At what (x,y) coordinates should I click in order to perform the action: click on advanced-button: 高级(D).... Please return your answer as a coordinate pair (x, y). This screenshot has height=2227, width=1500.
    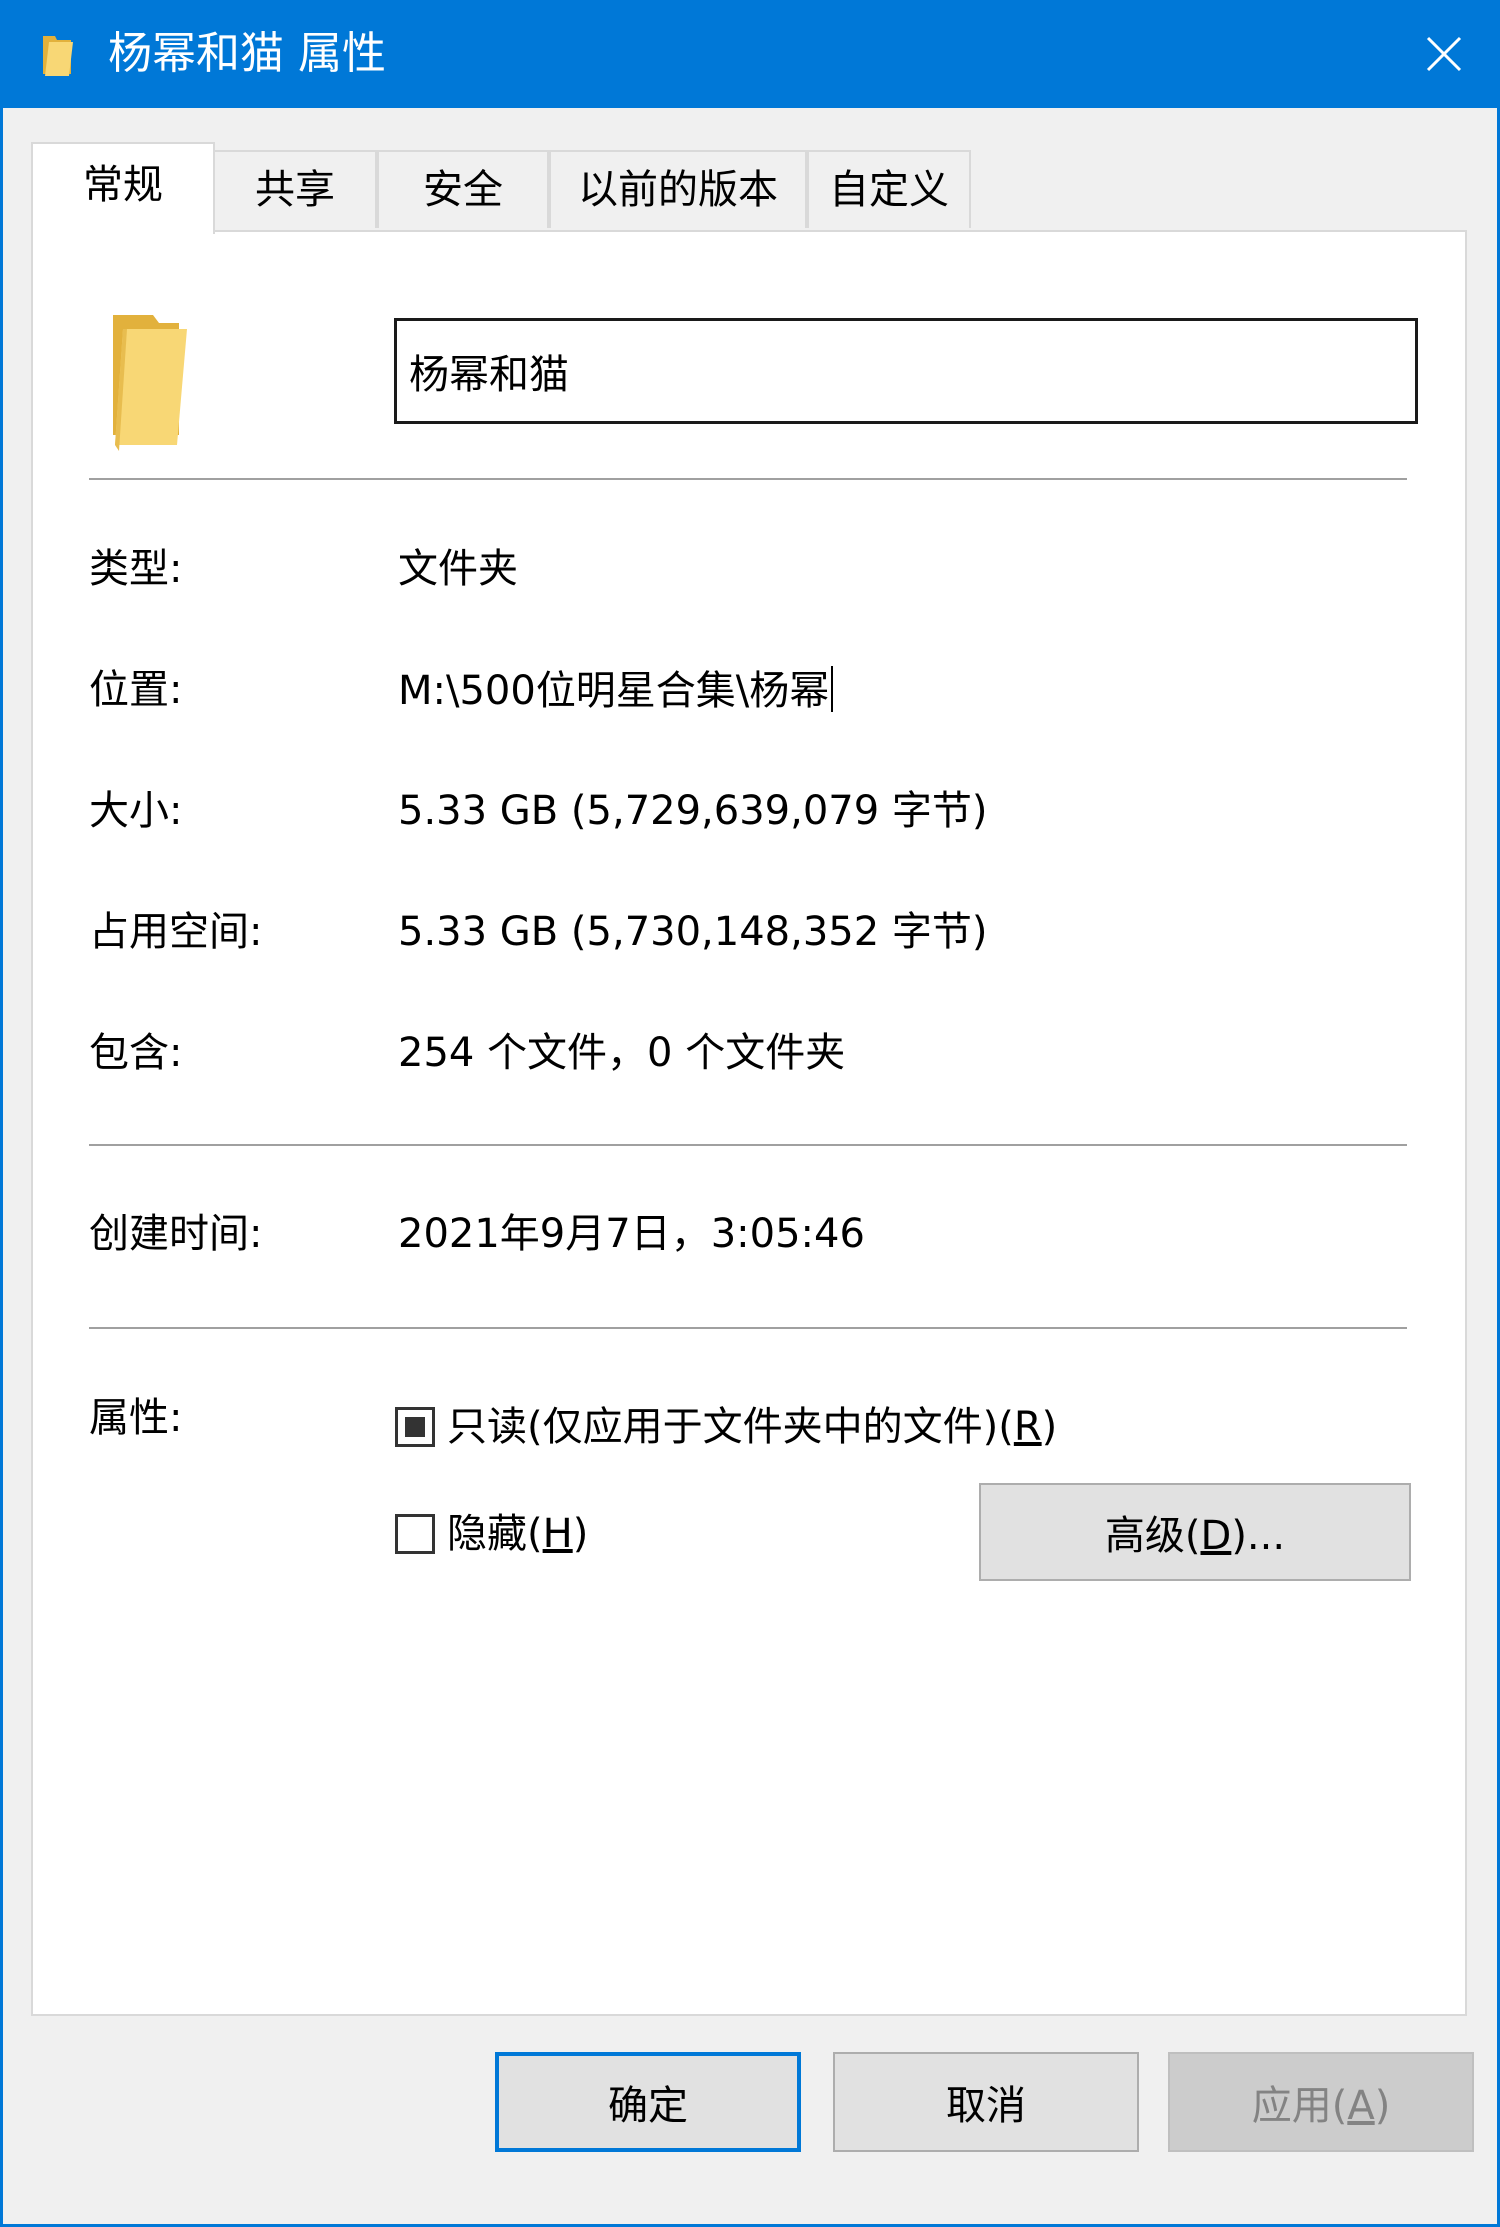
    Looking at the image, I should click on (1195, 1532).